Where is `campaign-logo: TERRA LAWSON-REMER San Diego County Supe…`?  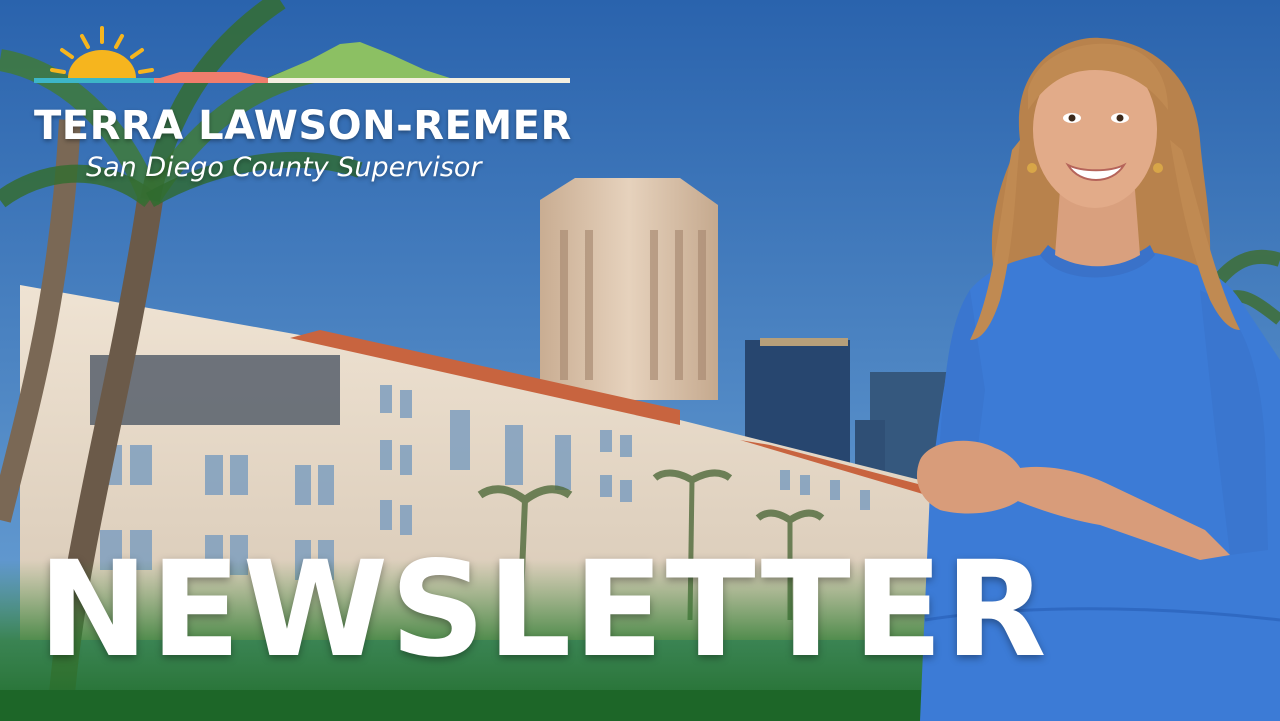 campaign-logo: TERRA LAWSON-REMER San Diego County Supe… is located at coordinates (302, 101).